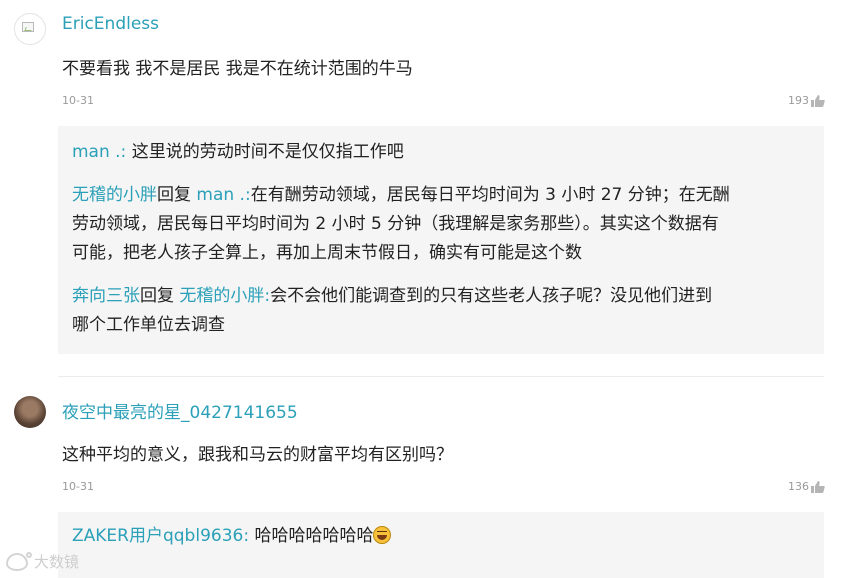 This screenshot has height=578, width=853. What do you see at coordinates (99, 152) in the screenshot?
I see `reply-username: man .:` at bounding box center [99, 152].